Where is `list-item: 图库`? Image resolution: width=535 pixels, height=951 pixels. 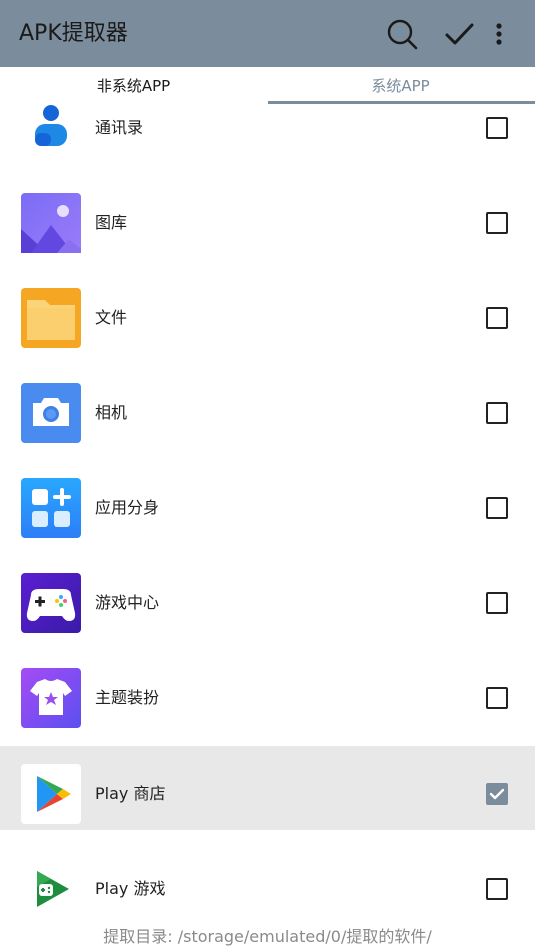
list-item: 图库 is located at coordinates (267, 217).